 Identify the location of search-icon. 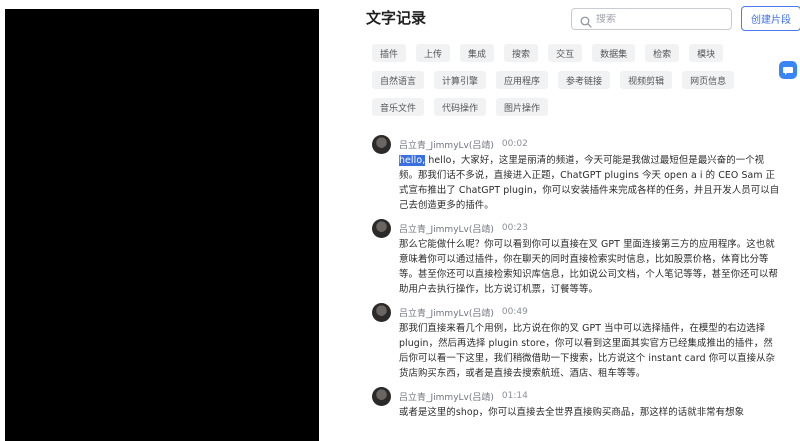
(586, 20).